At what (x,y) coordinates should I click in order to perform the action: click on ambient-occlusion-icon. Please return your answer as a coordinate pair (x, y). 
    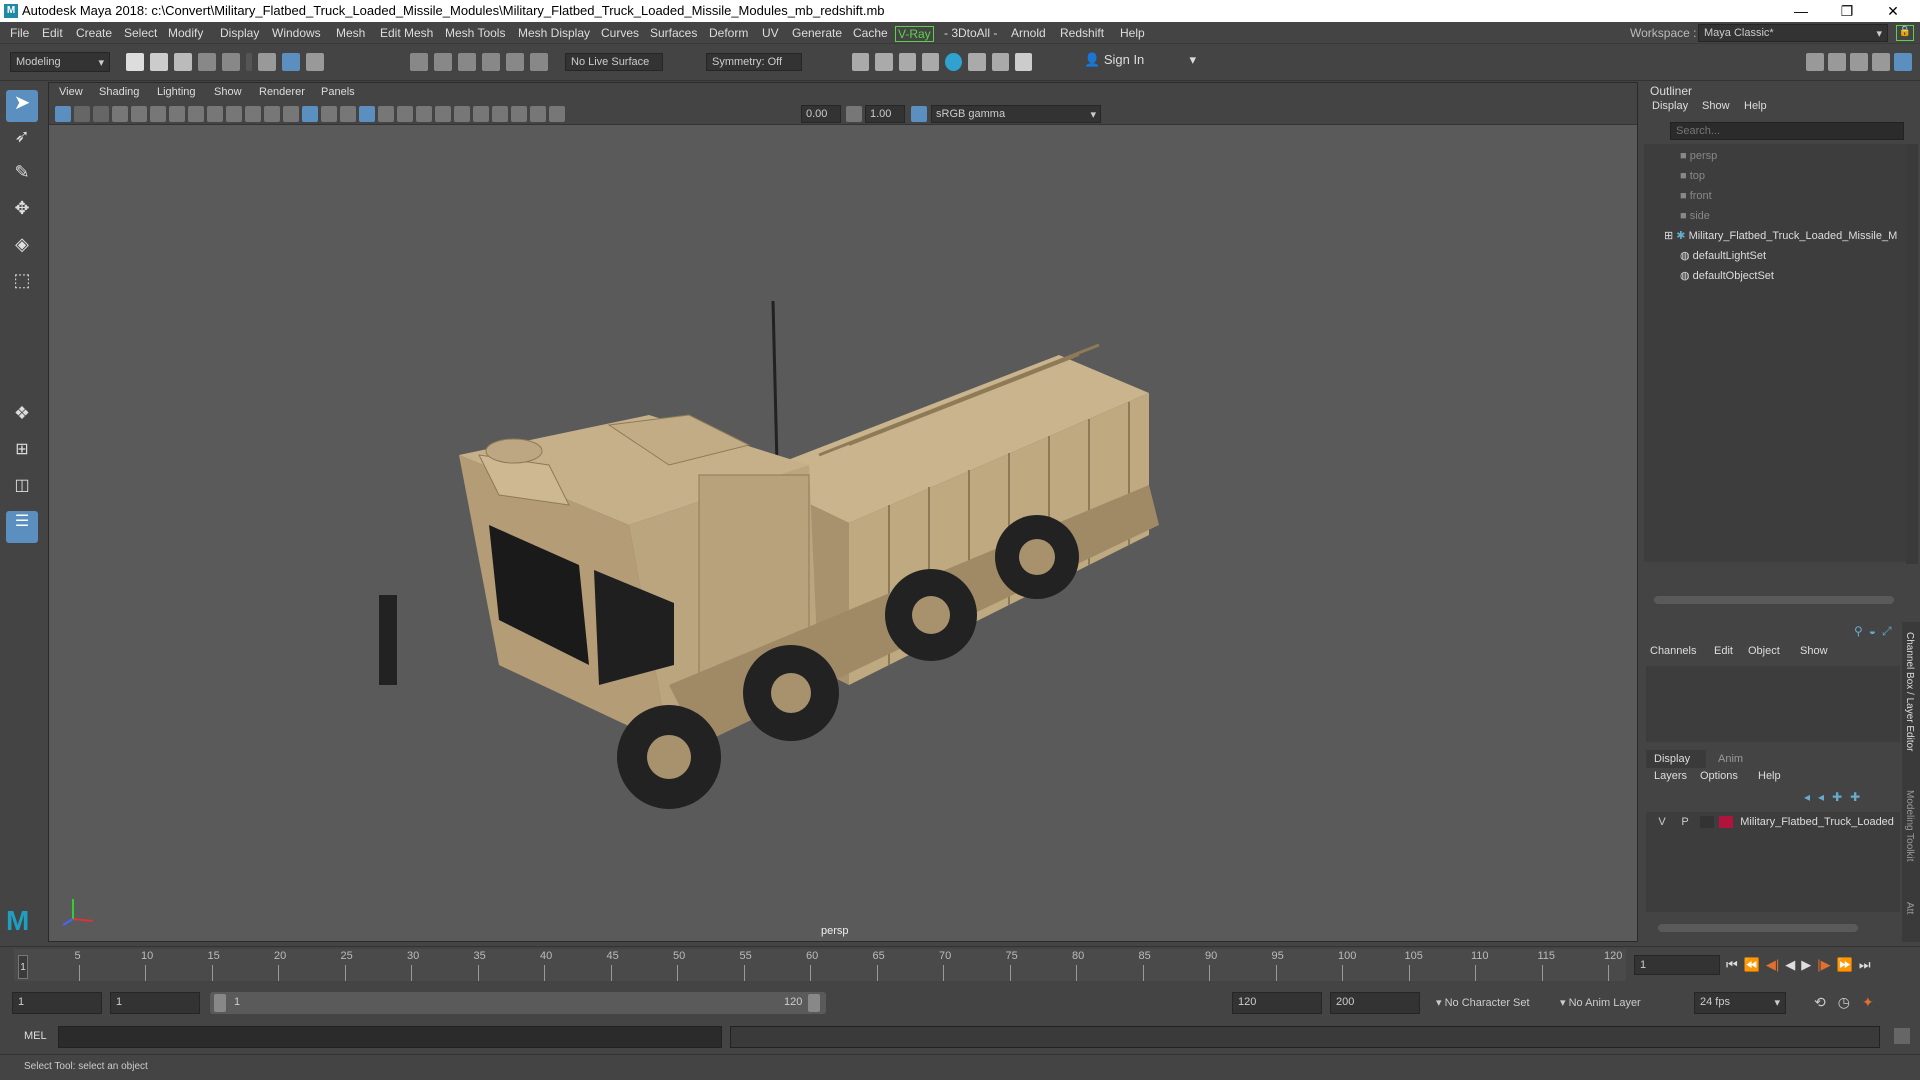
    Looking at the image, I should click on (424, 114).